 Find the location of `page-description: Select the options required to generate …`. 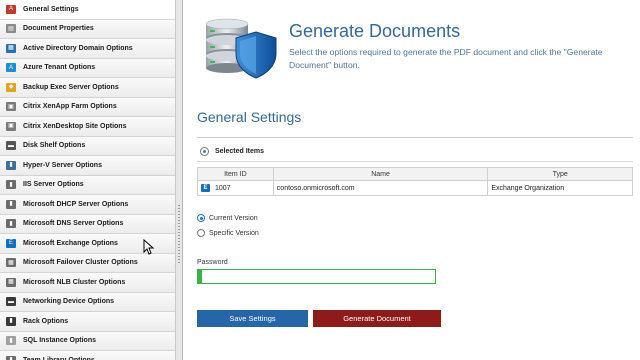

page-description: Select the options required to generate … is located at coordinates (446, 58).